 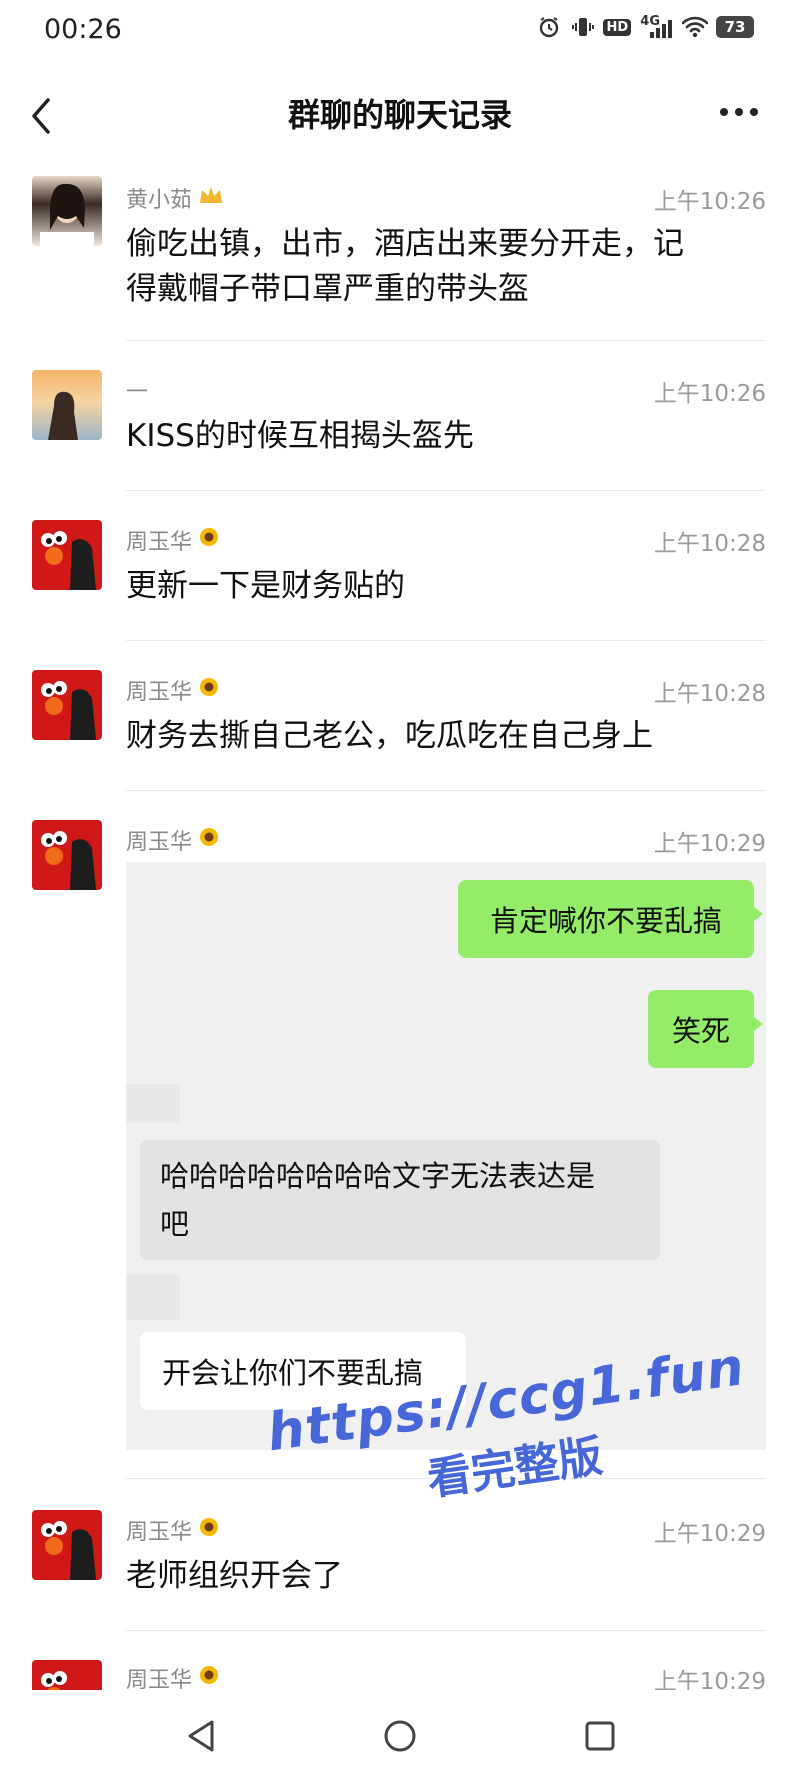 I want to click on message-item: 周玉华 上午10:28 财务去撕自己老公，吃瓜吃在自己身上, so click(x=400, y=726).